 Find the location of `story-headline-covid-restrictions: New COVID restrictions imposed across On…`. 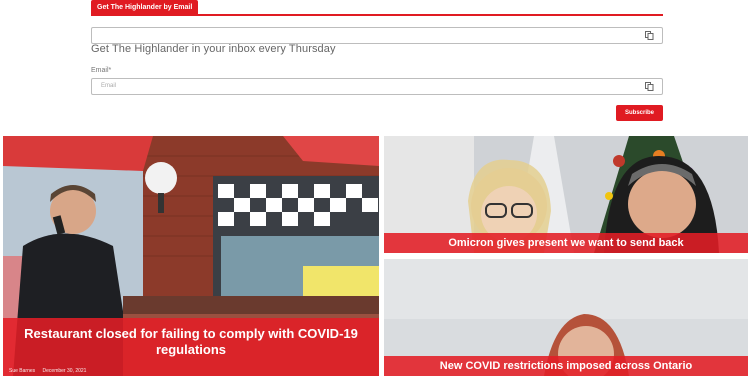

story-headline-covid-restrictions: New COVID restrictions imposed across On… is located at coordinates (566, 366).